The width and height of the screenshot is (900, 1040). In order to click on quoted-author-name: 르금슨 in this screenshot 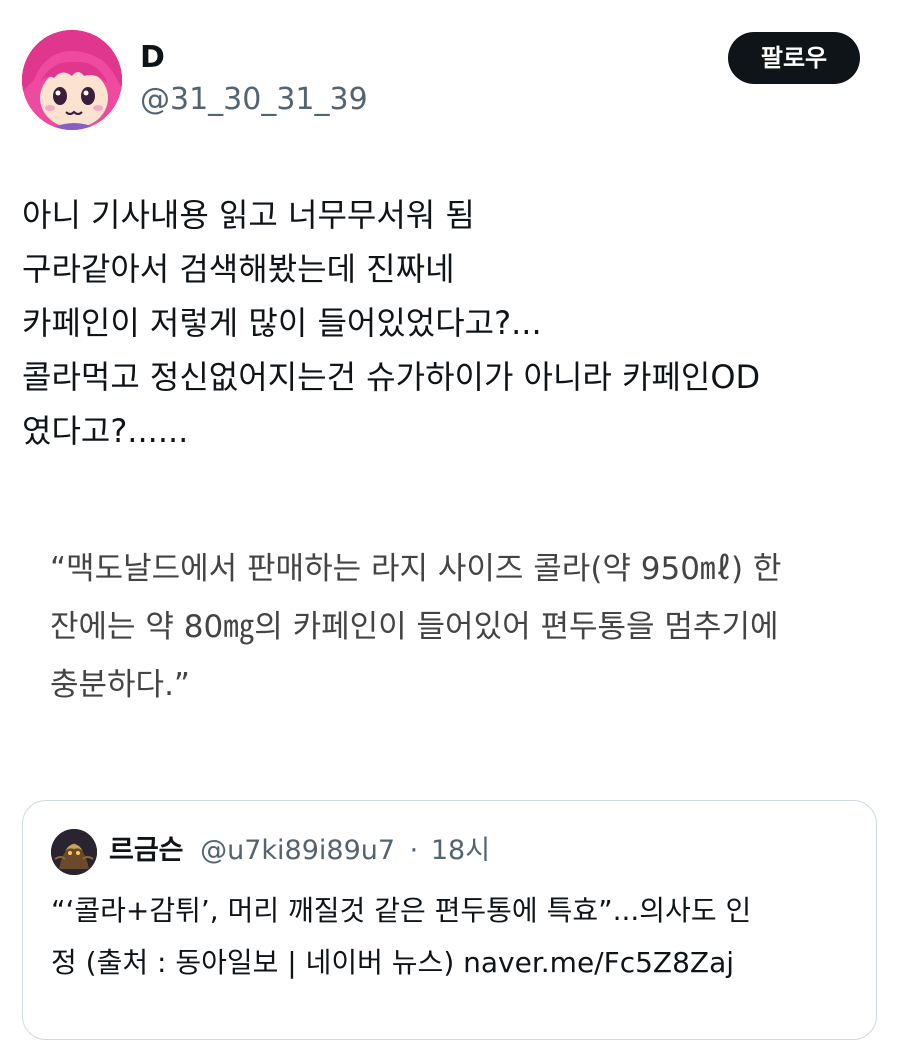, I will do `click(146, 850)`.